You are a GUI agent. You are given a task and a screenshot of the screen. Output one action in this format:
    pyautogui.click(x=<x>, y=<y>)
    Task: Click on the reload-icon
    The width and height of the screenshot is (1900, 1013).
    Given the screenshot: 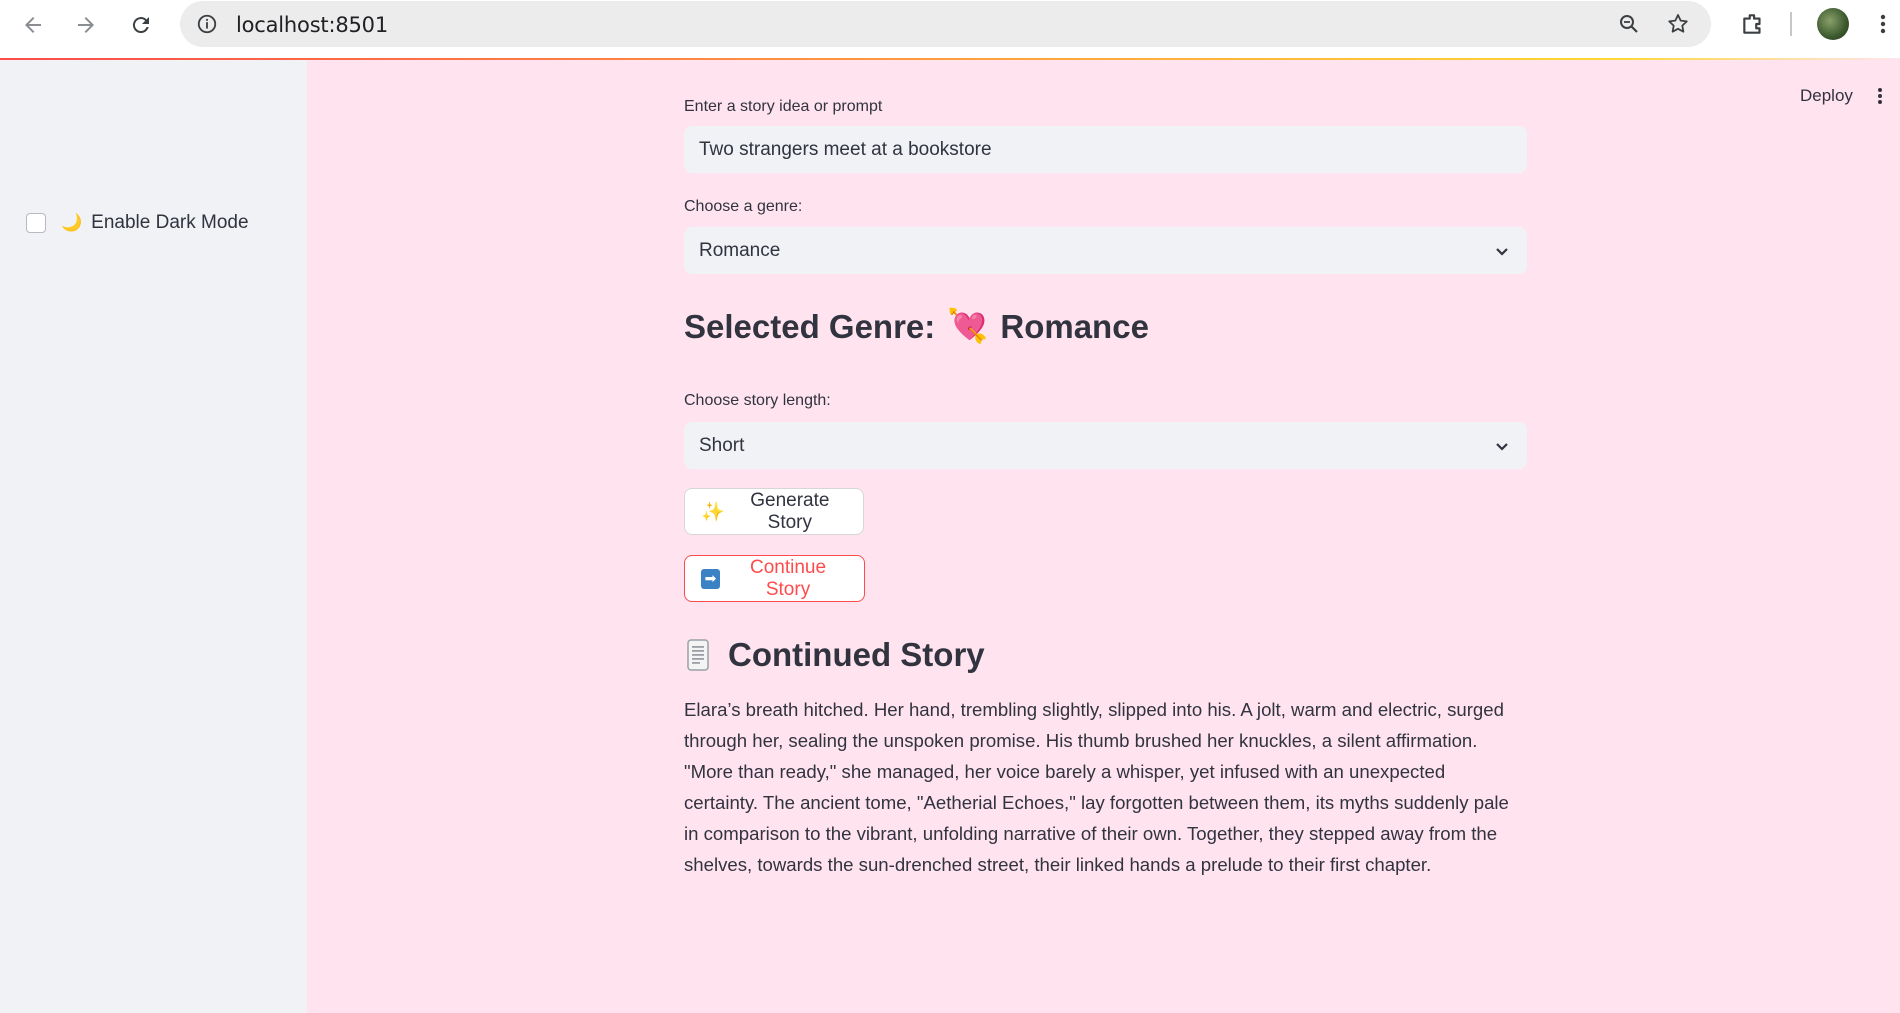 What is the action you would take?
    pyautogui.click(x=140, y=25)
    